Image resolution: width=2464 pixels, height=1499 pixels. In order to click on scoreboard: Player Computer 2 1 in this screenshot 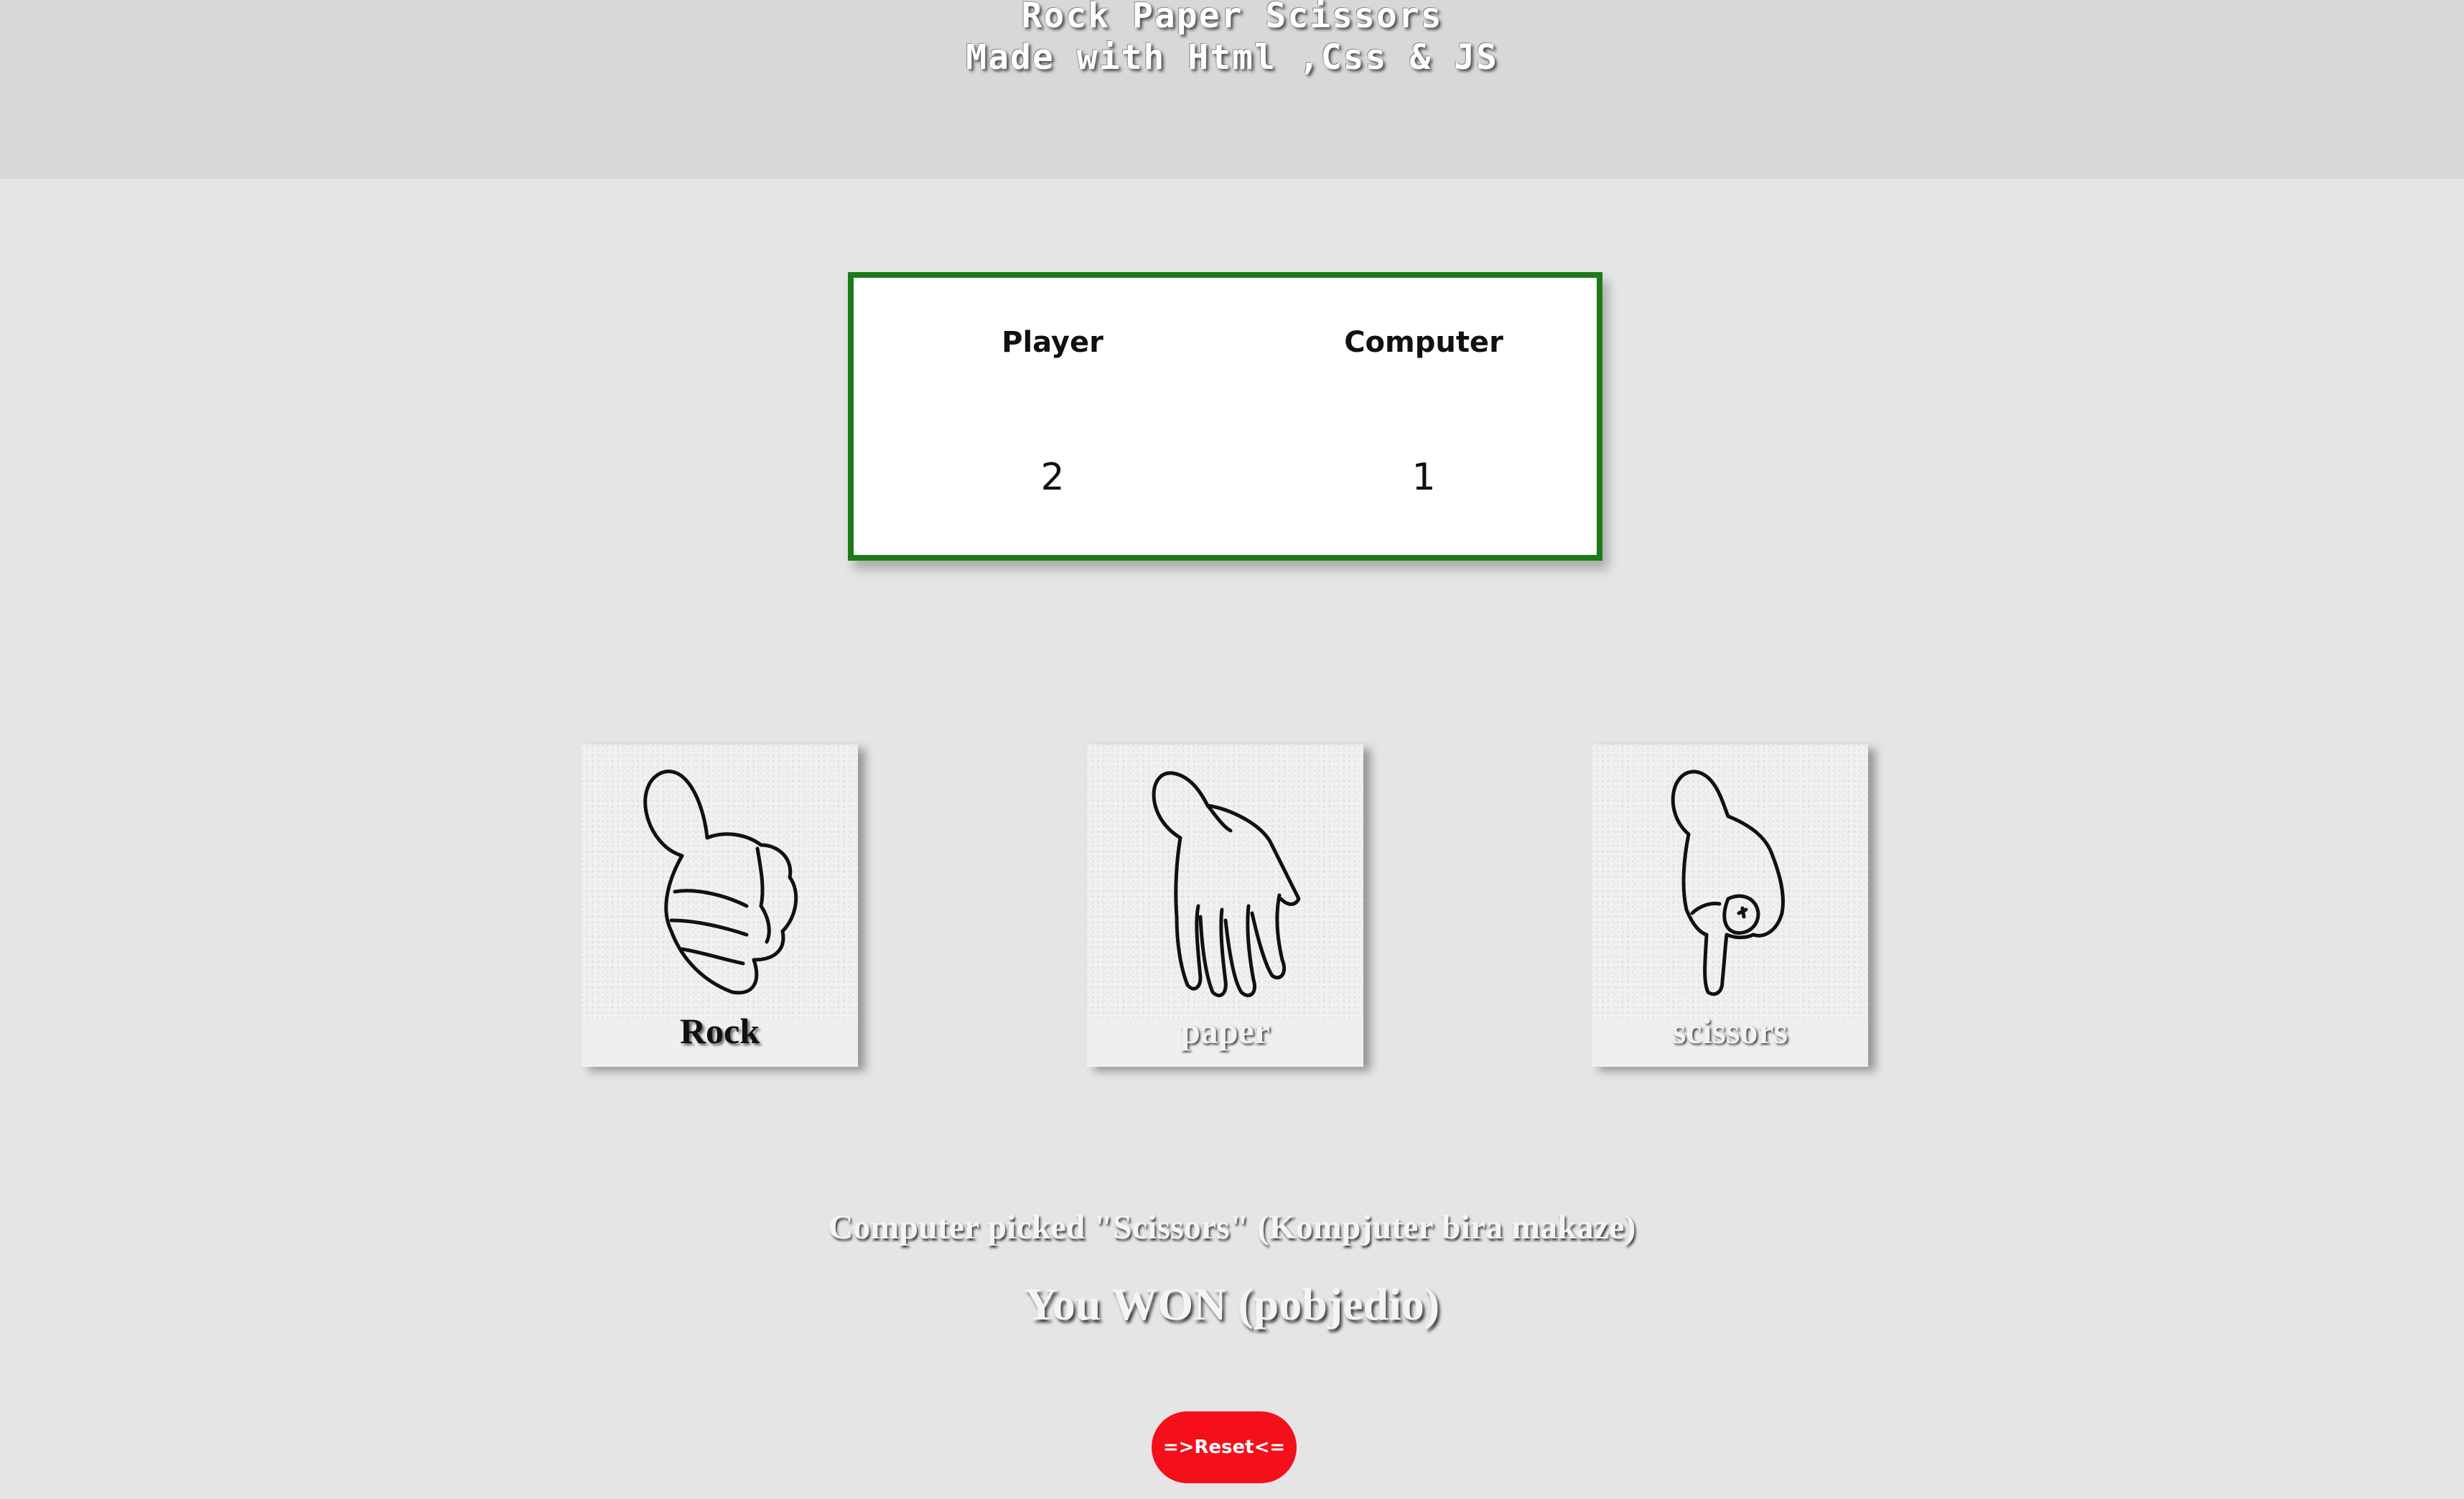, I will do `click(1225, 417)`.